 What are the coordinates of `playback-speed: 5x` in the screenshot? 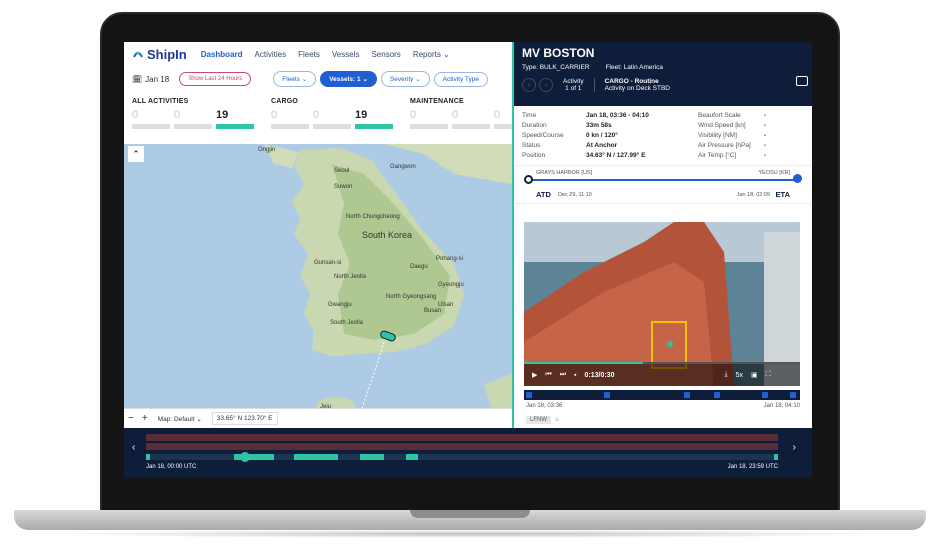 It's located at (739, 375).